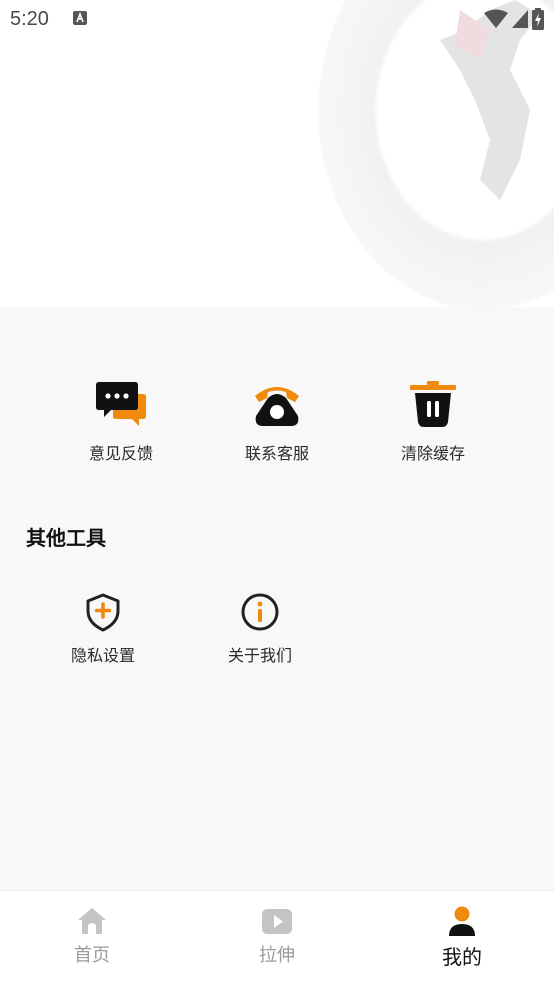 The image size is (554, 985). Describe the element at coordinates (121, 404) in the screenshot. I see `feedback-chat-icon` at that location.